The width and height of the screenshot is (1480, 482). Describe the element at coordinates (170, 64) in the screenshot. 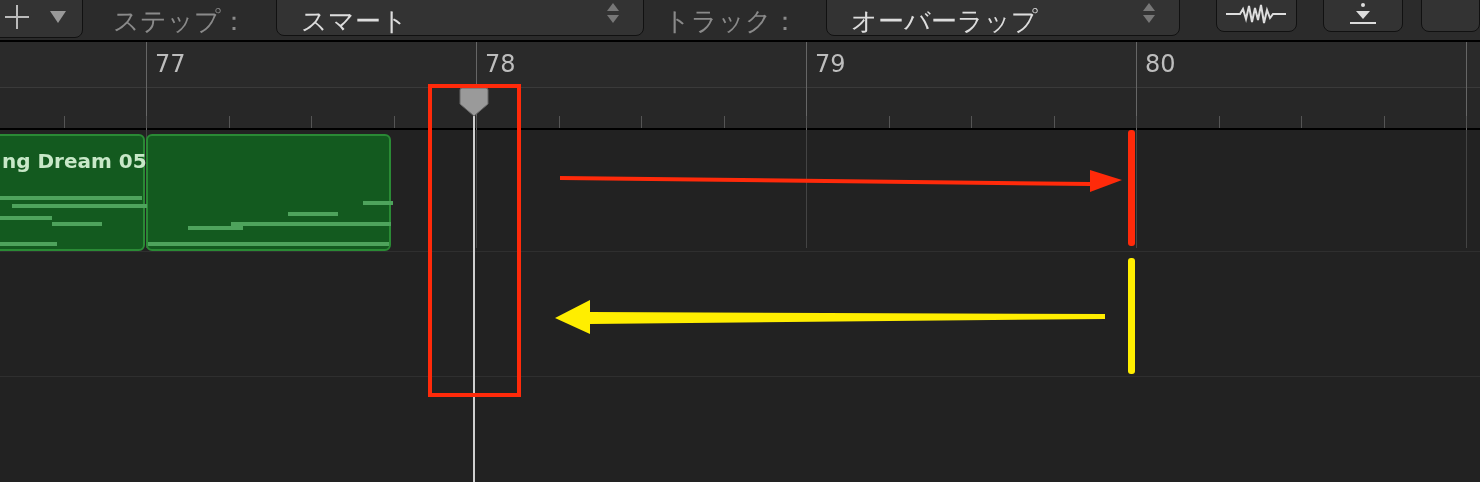

I see `bar-number: 77` at that location.